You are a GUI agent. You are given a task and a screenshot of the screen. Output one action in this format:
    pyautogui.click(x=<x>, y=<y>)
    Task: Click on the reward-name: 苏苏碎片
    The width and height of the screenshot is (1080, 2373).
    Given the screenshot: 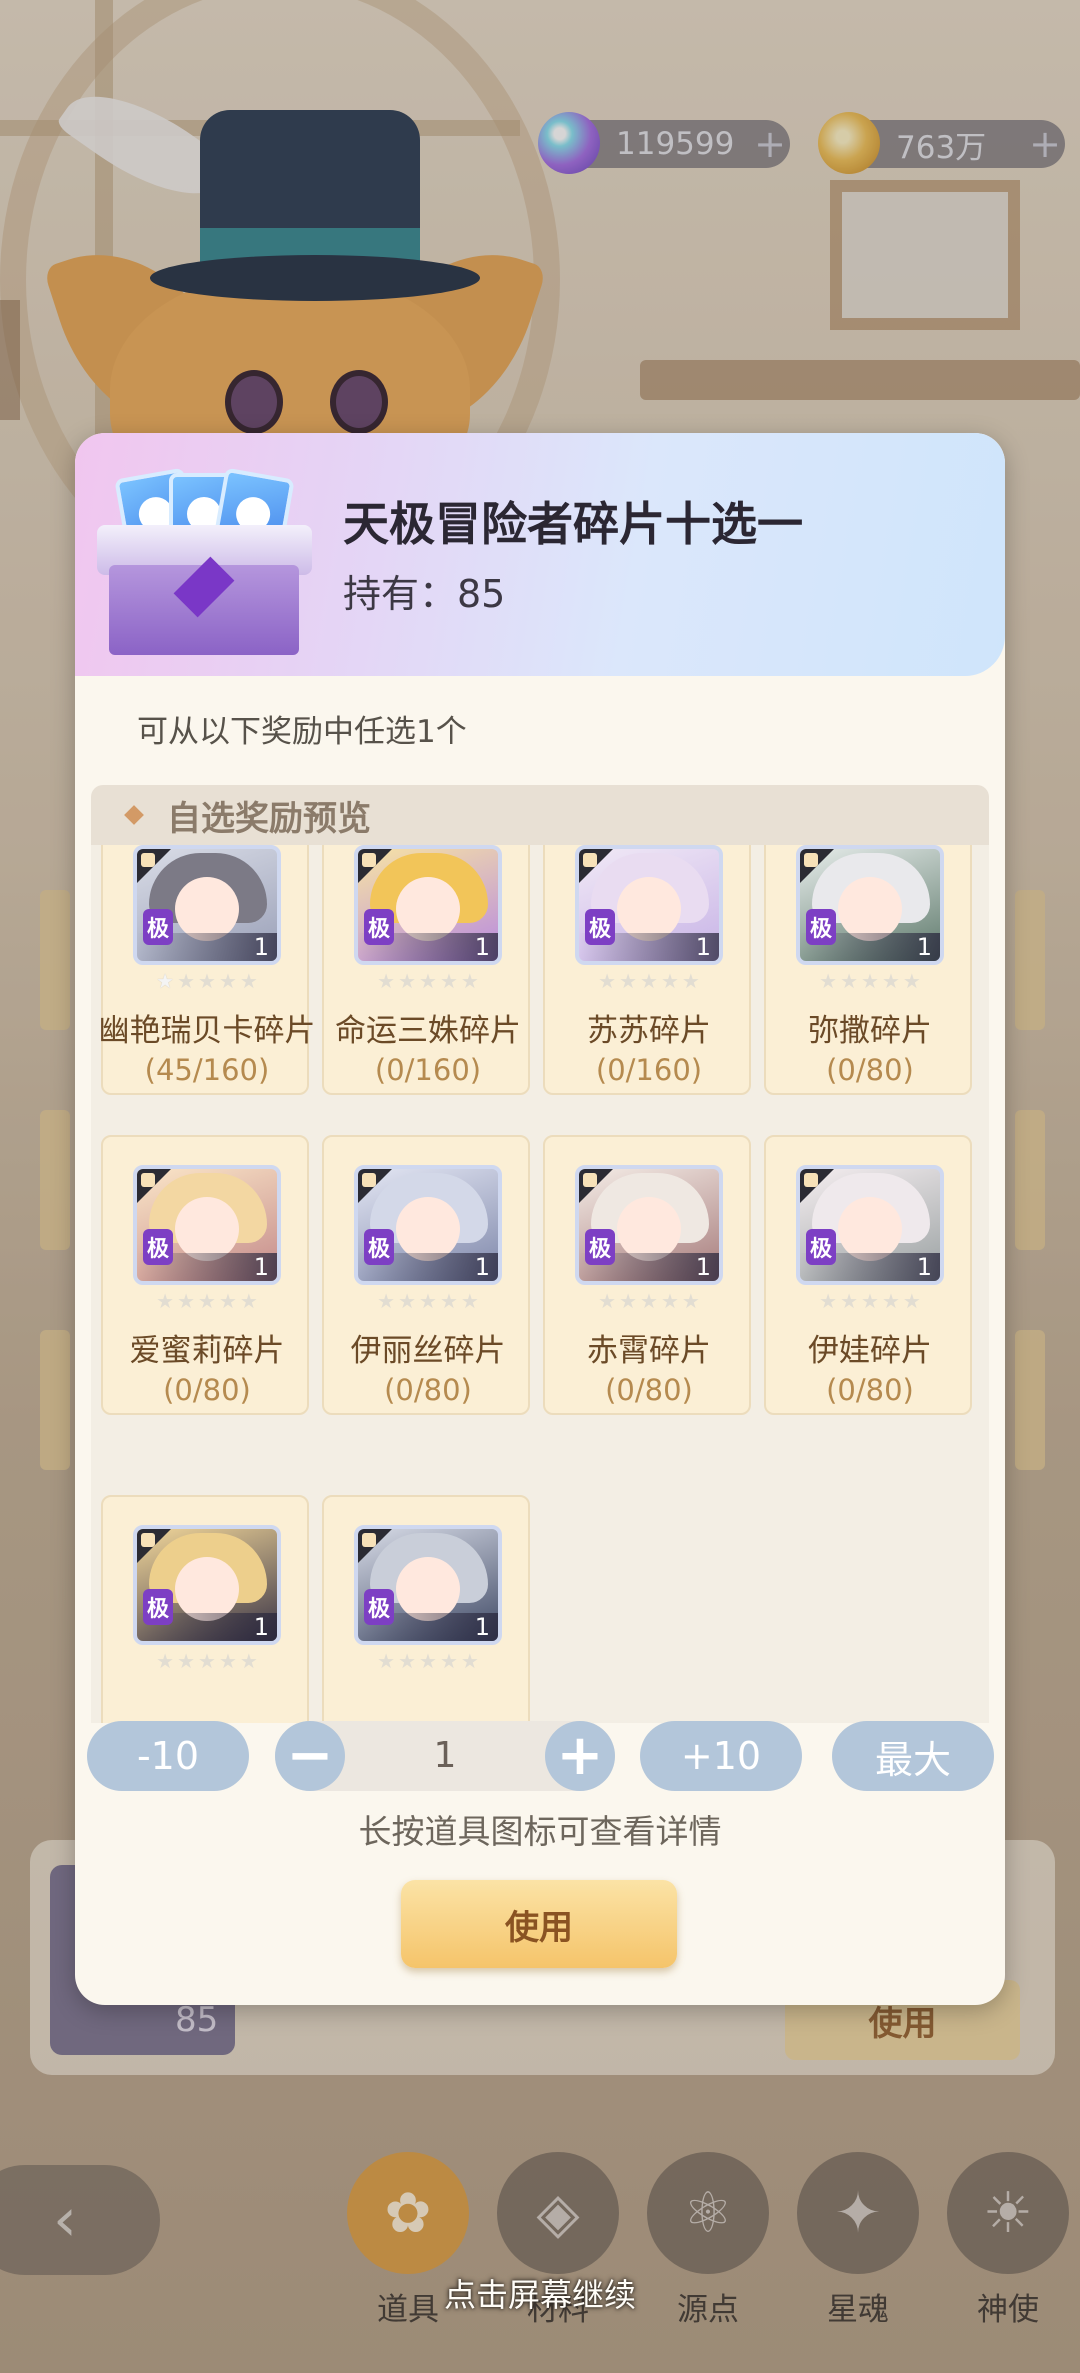 What is the action you would take?
    pyautogui.click(x=649, y=1031)
    